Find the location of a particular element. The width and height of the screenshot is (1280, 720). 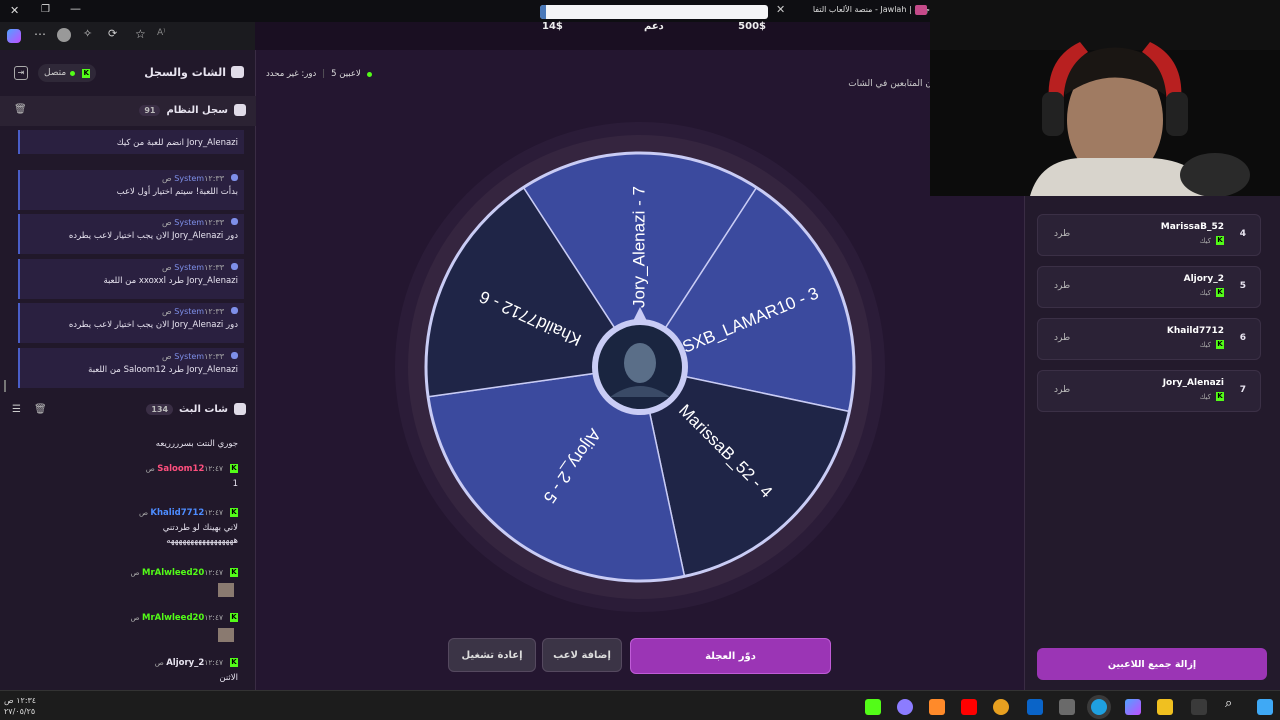

store-icon is located at coordinates (1067, 707).